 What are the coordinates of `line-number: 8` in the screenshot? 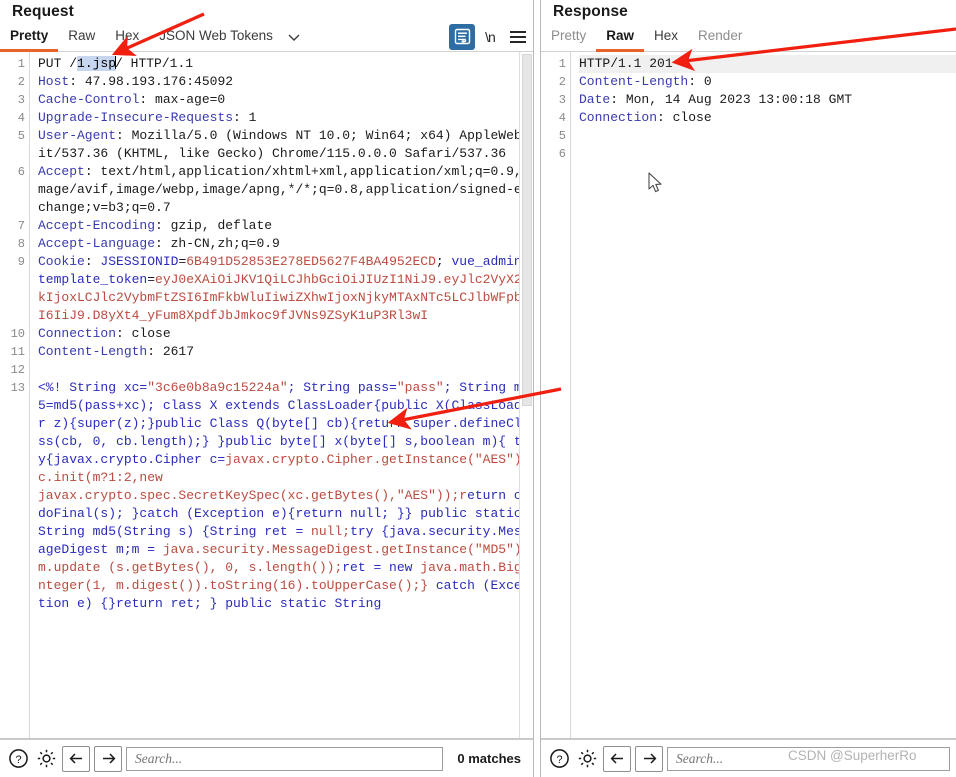 It's located at (21, 244).